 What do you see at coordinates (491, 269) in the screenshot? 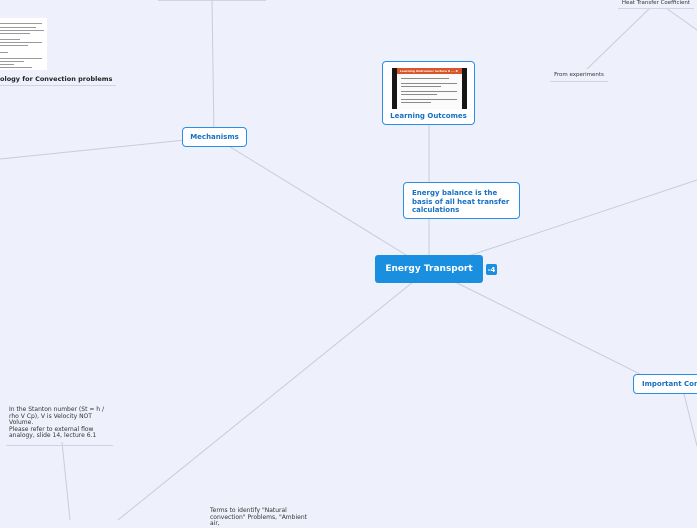
I see `collapse-branch-icon: -4` at bounding box center [491, 269].